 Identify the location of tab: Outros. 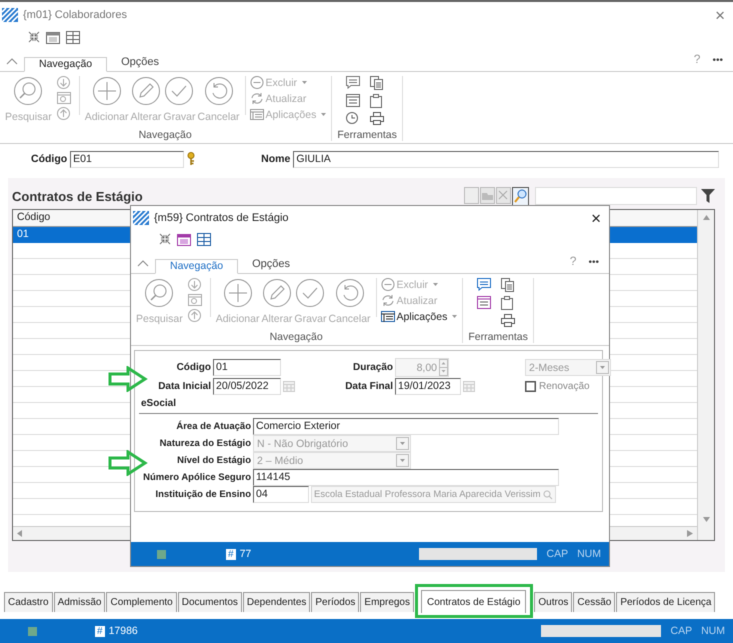
(553, 602).